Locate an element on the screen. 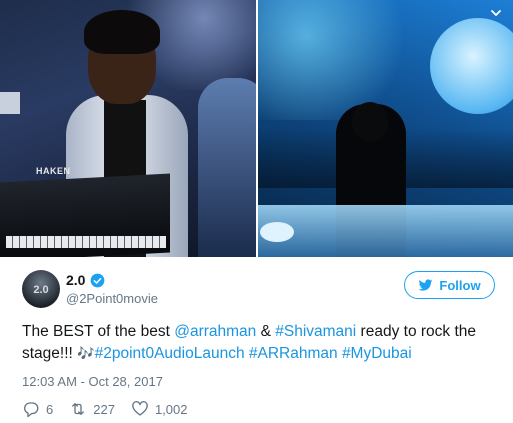 The width and height of the screenshot is (513, 423). avatar: 2.0 is located at coordinates (41, 289).